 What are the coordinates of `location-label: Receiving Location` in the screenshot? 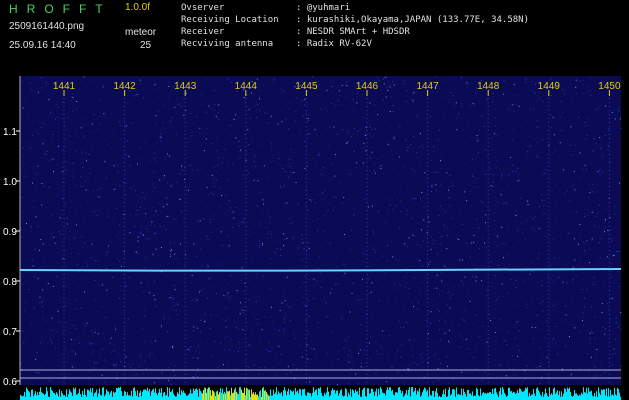 It's located at (230, 20).